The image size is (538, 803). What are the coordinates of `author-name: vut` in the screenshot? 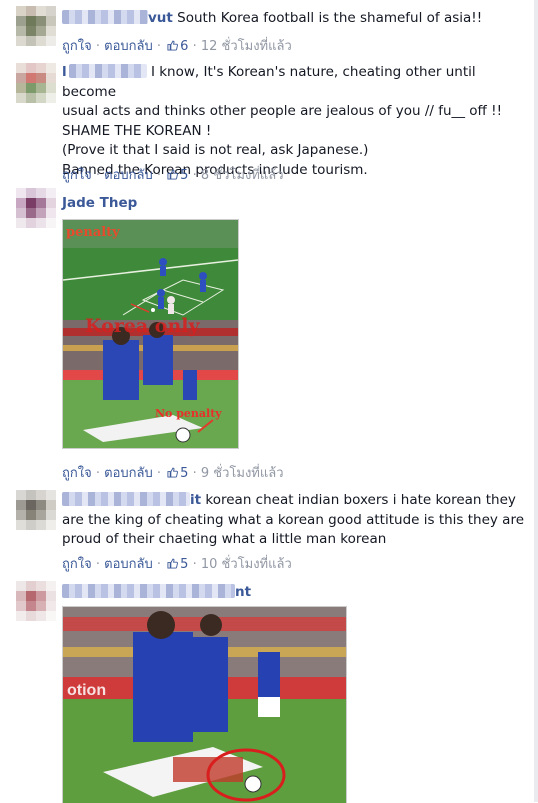 It's located at (160, 18).